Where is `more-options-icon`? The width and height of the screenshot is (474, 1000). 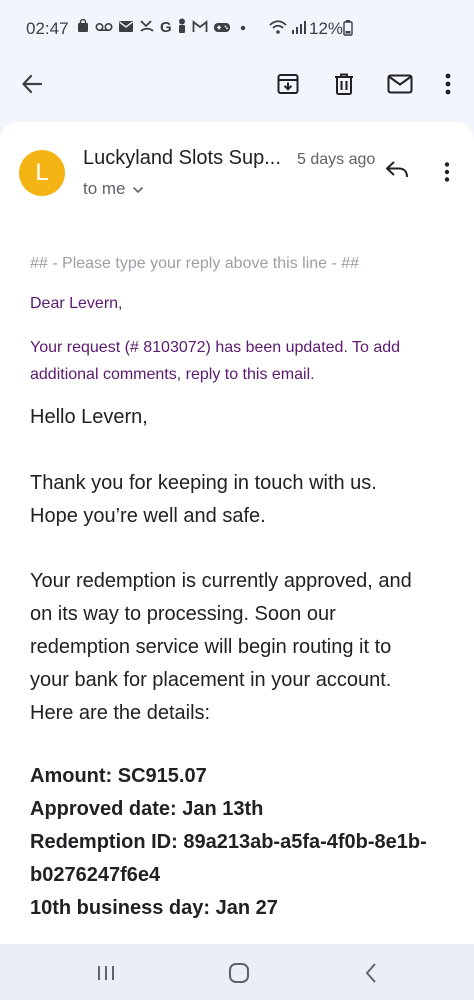 more-options-icon is located at coordinates (447, 174).